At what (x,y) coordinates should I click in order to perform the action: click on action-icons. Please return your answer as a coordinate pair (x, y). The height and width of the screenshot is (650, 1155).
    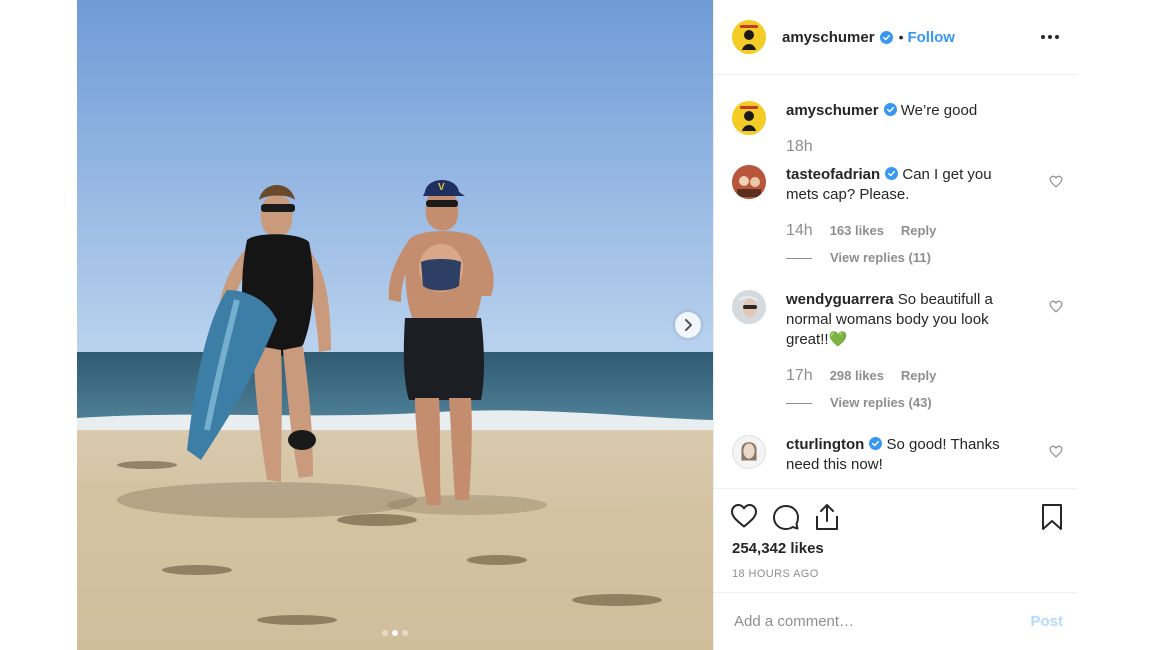
    Looking at the image, I should click on (896, 517).